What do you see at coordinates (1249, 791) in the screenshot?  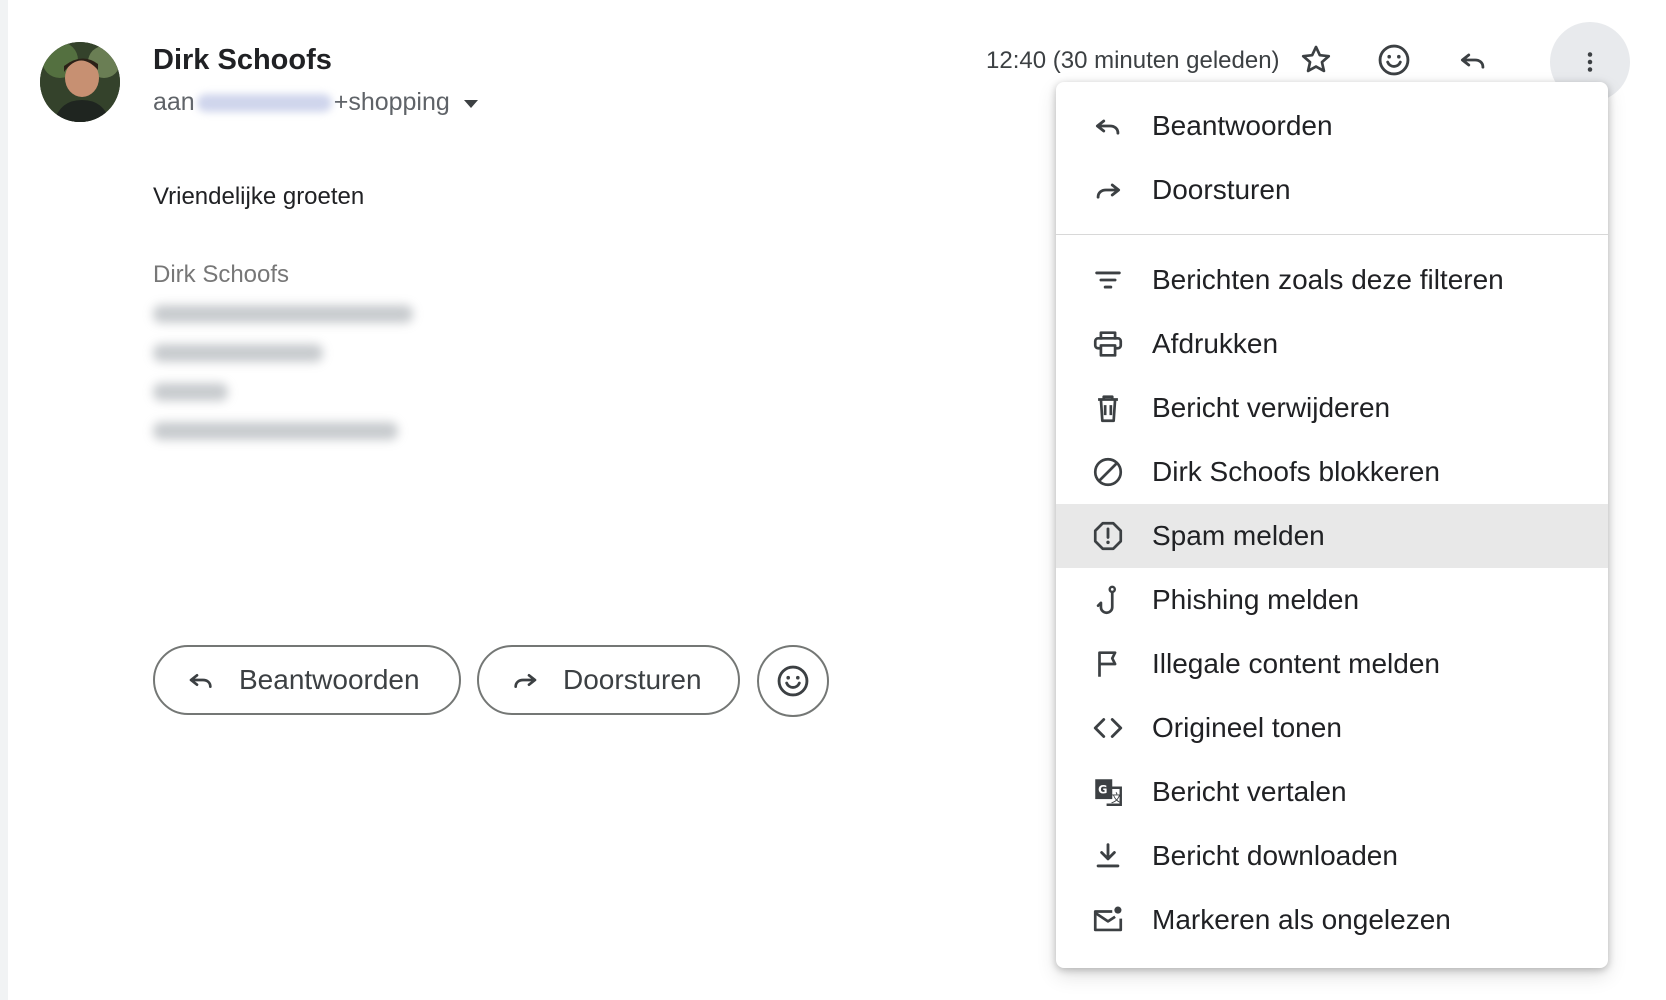 I see `menu-label-translate: Bericht vertalen` at bounding box center [1249, 791].